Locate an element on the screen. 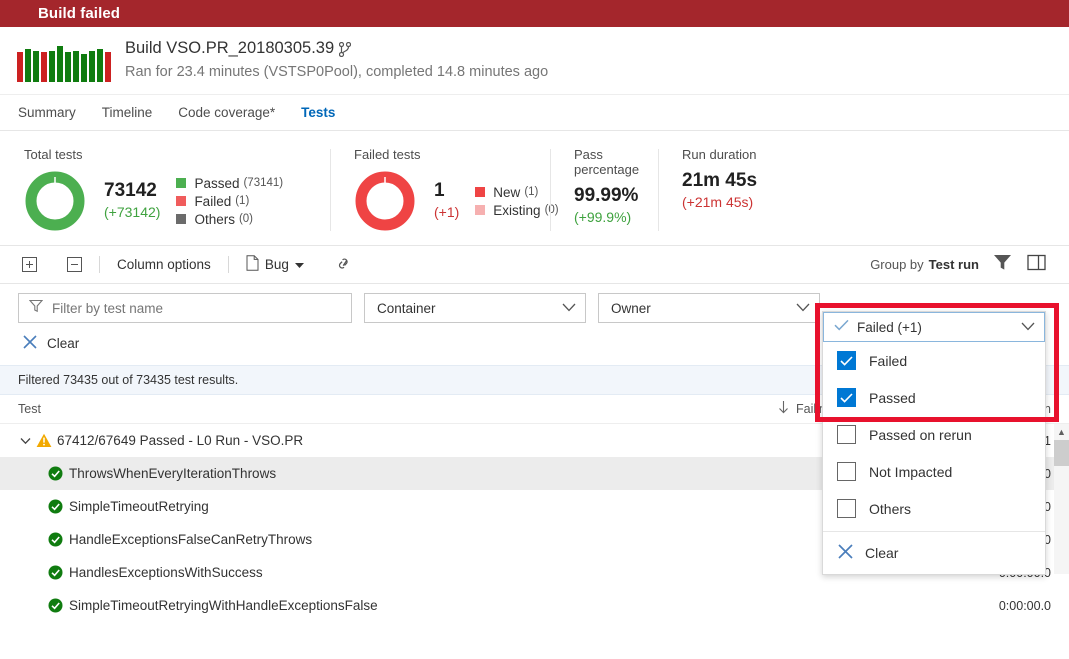  container-filter-label: Container is located at coordinates (406, 308).